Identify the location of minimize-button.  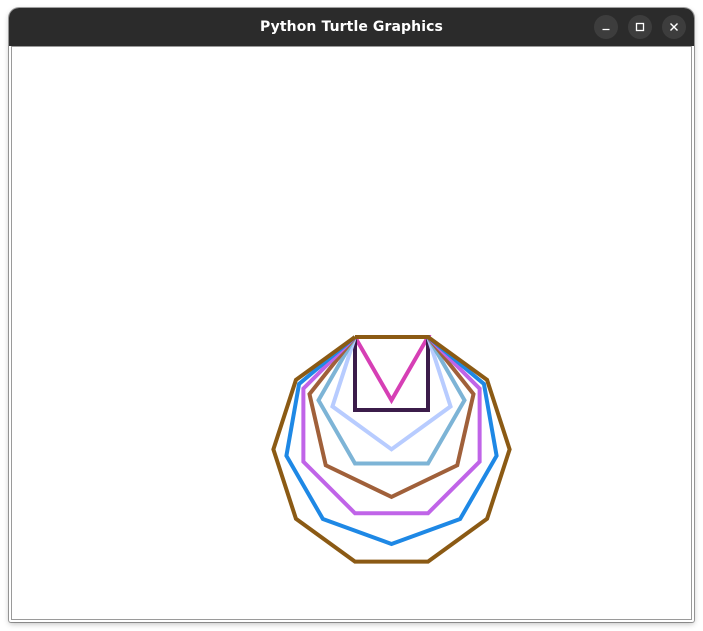
(606, 27).